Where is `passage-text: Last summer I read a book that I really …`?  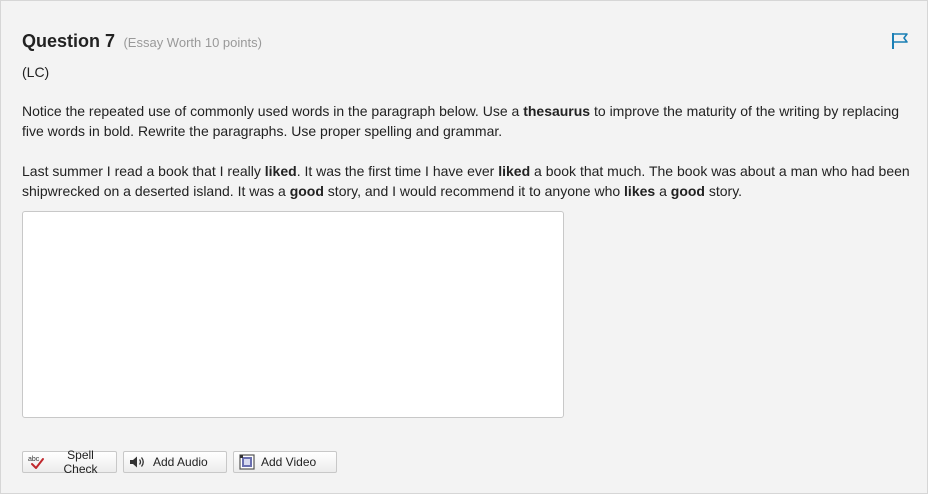 passage-text: Last summer I read a book that I really … is located at coordinates (466, 181).